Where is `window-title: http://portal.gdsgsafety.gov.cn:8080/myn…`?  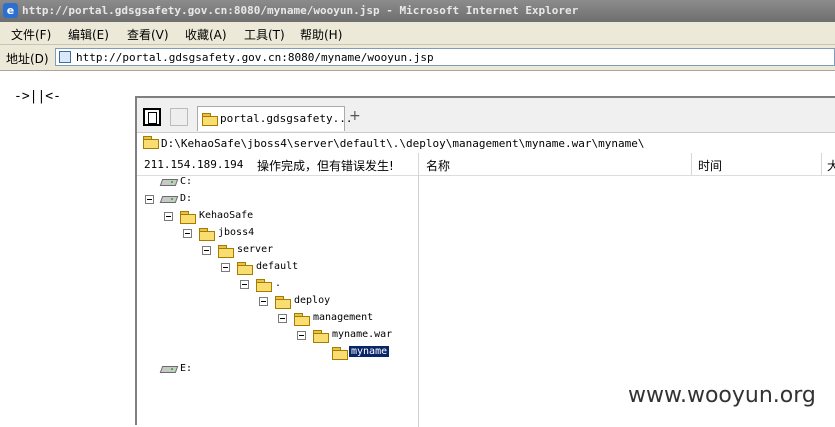
window-title: http://portal.gdsgsafety.gov.cn:8080/myn… is located at coordinates (300, 10).